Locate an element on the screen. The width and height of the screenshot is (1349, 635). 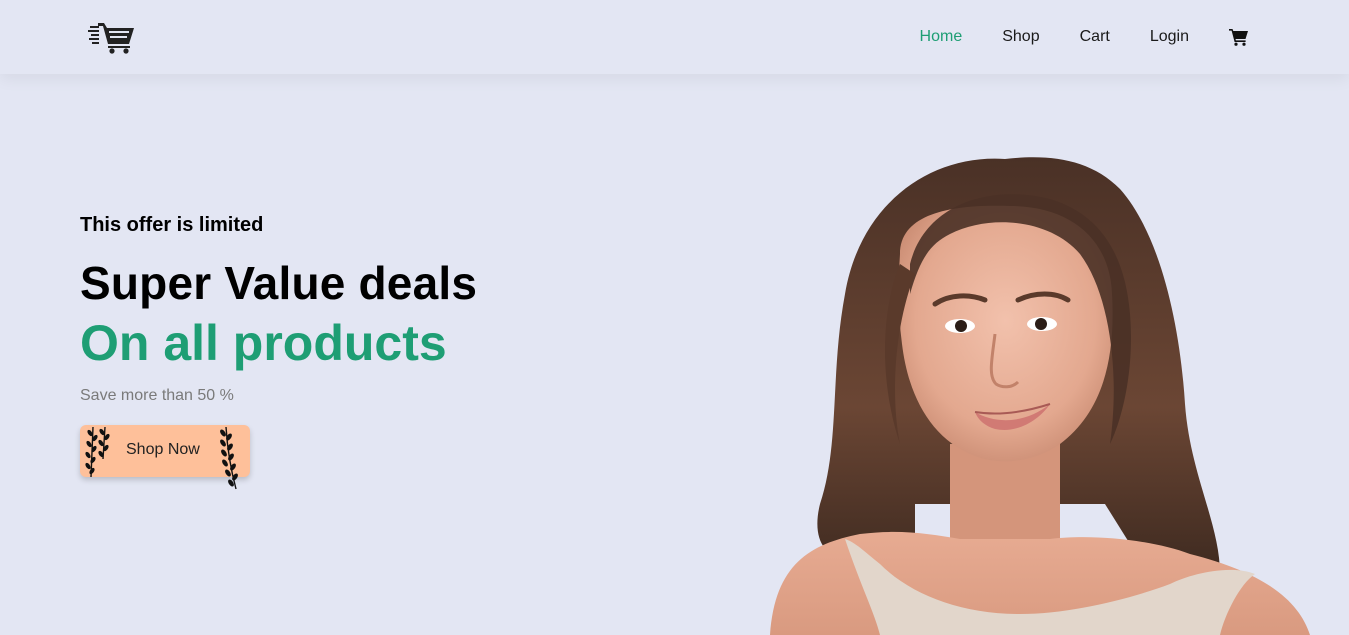
nav-login: Login is located at coordinates (1169, 36).